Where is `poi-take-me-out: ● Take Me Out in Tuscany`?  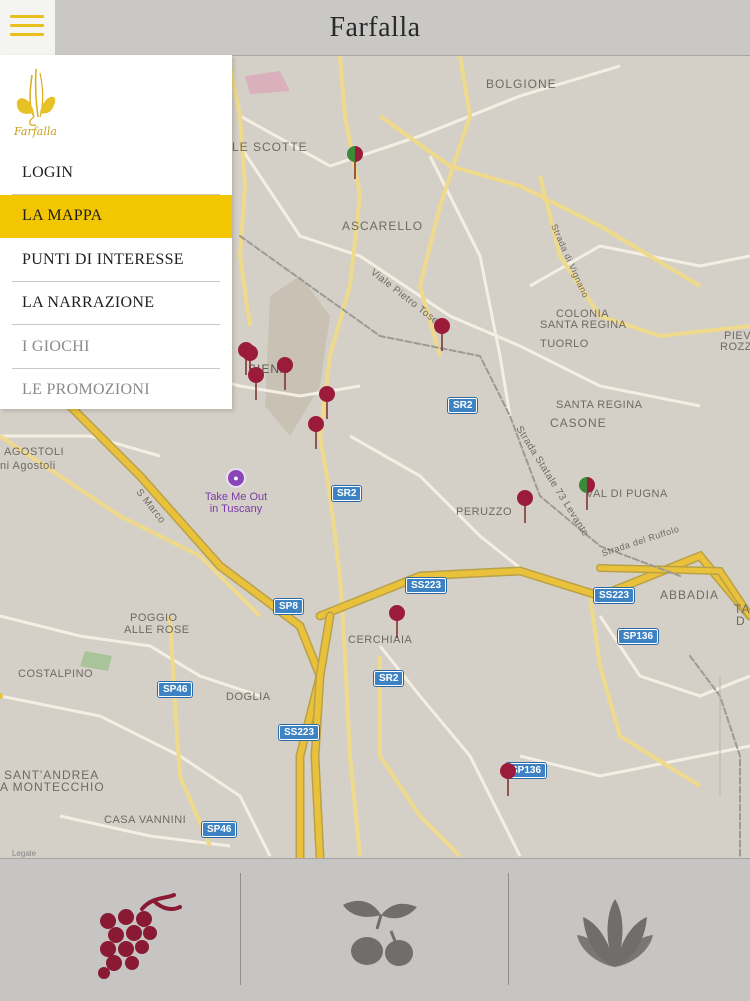 poi-take-me-out: ● Take Me Out in Tuscany is located at coordinates (236, 491).